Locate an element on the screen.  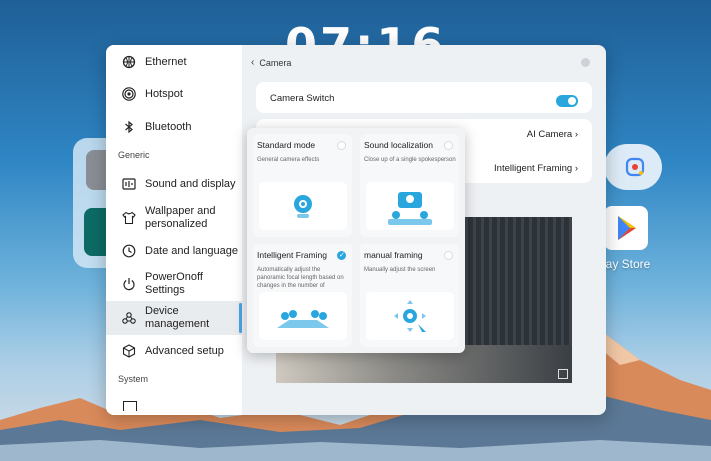
sidebar-item-advanced-setup: Advanced setup is located at coordinates (174, 351).